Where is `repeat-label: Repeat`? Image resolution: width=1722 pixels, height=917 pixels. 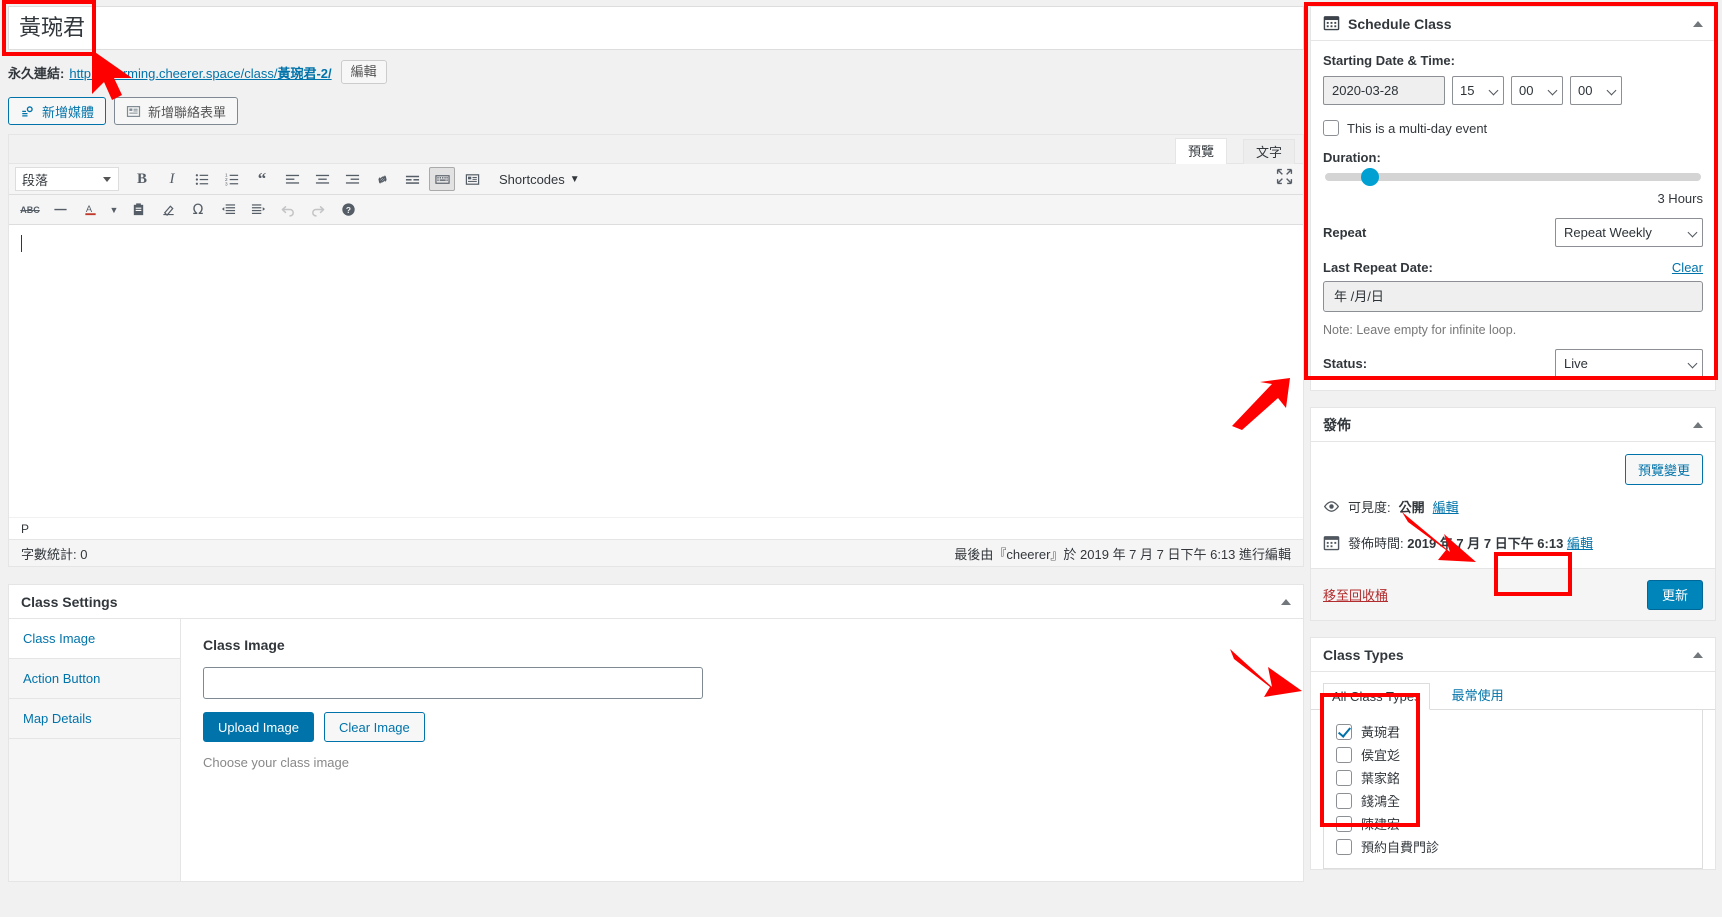 repeat-label: Repeat is located at coordinates (1345, 232).